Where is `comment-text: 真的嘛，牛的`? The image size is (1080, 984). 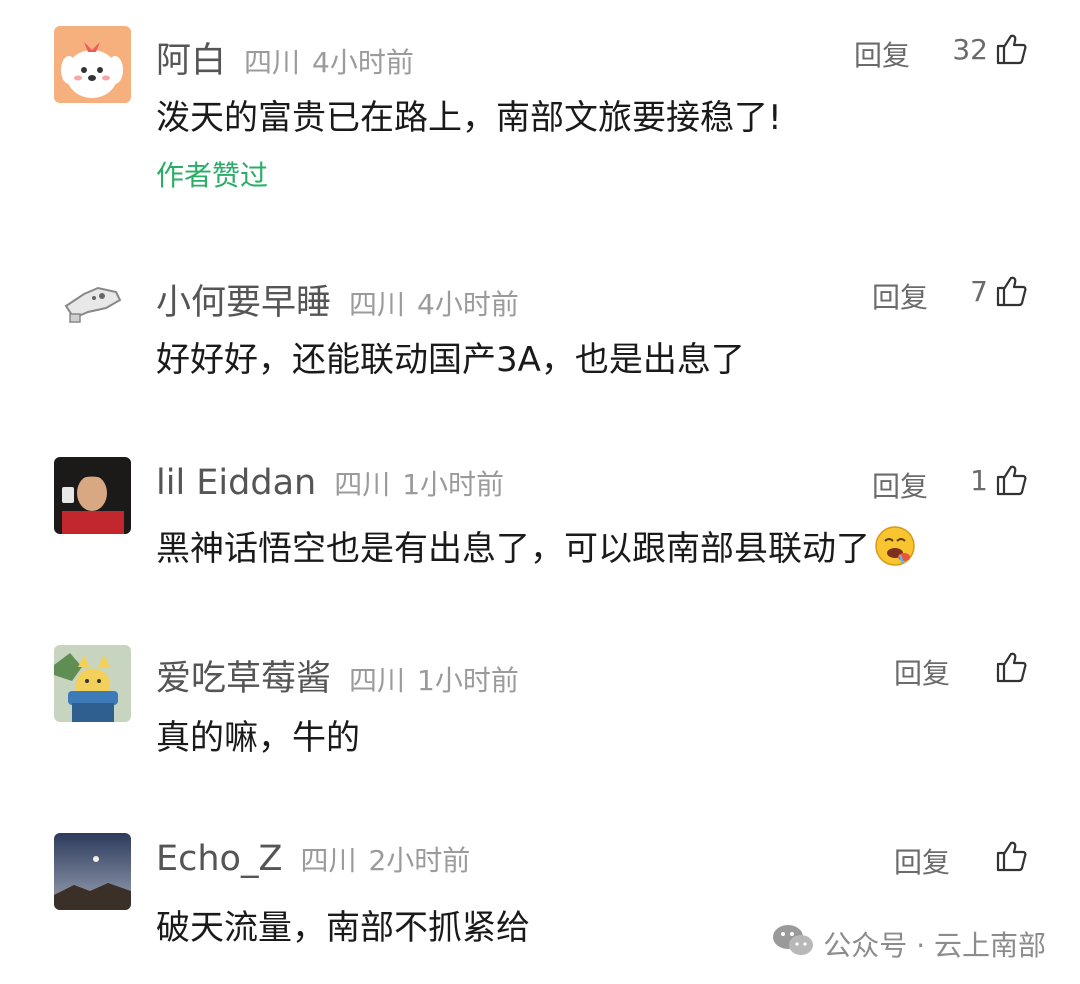
comment-text: 真的嘛，牛的 is located at coordinates (258, 738).